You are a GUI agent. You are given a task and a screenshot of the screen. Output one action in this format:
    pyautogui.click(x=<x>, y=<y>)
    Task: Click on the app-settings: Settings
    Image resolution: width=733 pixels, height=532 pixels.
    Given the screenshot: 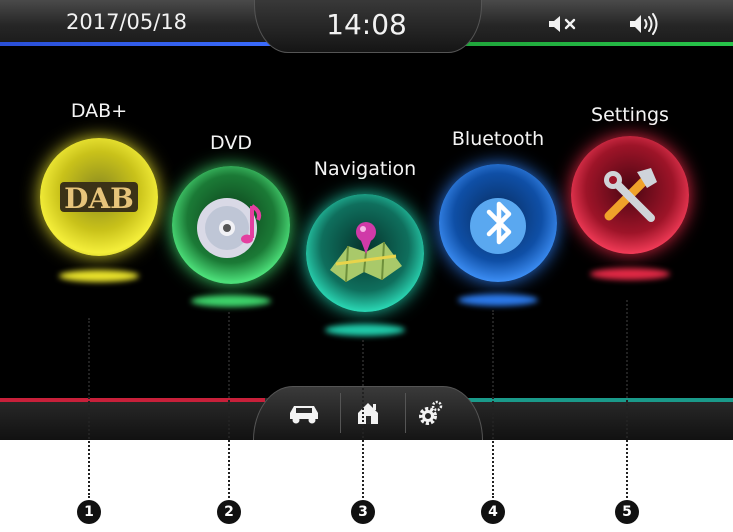 What is the action you would take?
    pyautogui.click(x=630, y=204)
    